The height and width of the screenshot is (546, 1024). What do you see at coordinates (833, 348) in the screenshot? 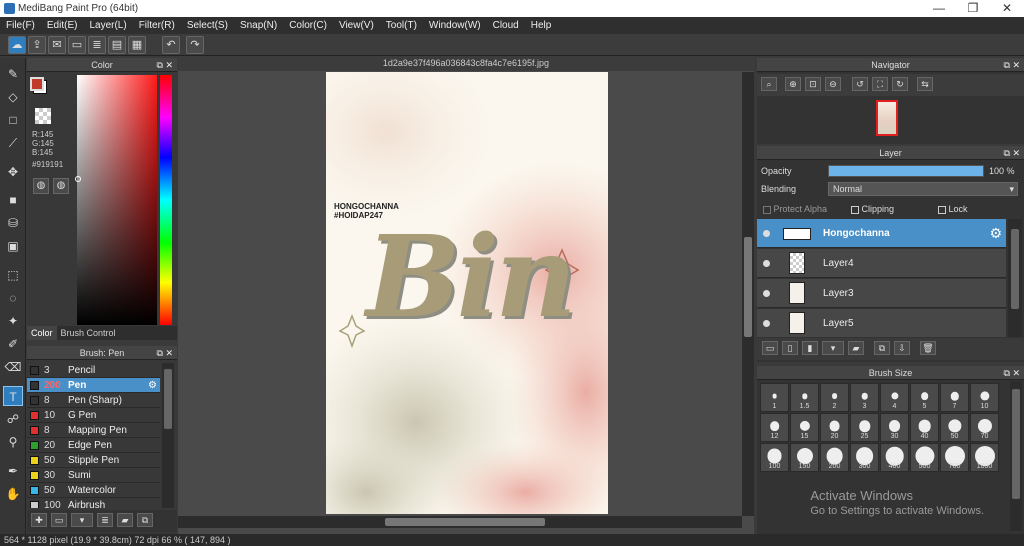
I see `add-layer-menu-icon: ▾` at bounding box center [833, 348].